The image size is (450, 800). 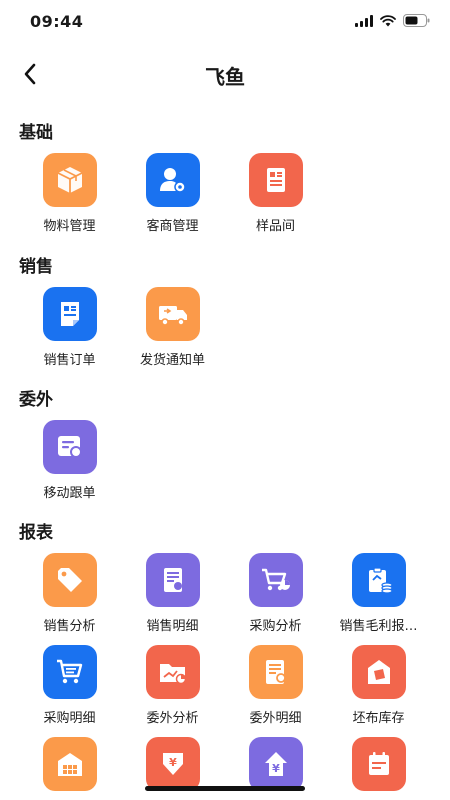 I want to click on section-title-outsource: 委外, so click(x=36, y=400).